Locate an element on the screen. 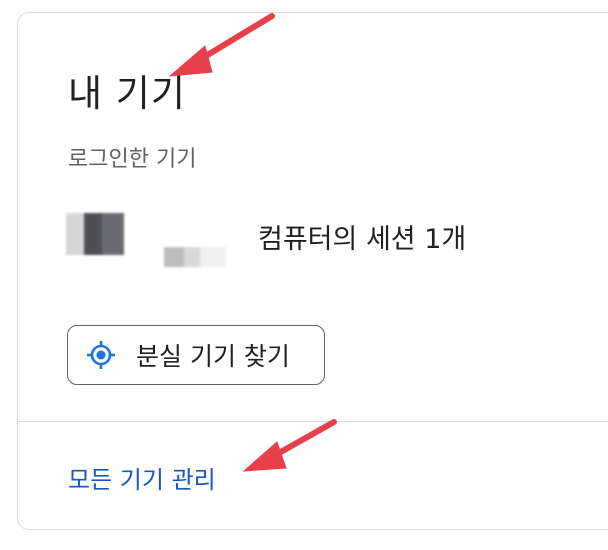 This screenshot has width=608, height=550. manage-all-devices-link: 모든 기기 관리 is located at coordinates (142, 477).